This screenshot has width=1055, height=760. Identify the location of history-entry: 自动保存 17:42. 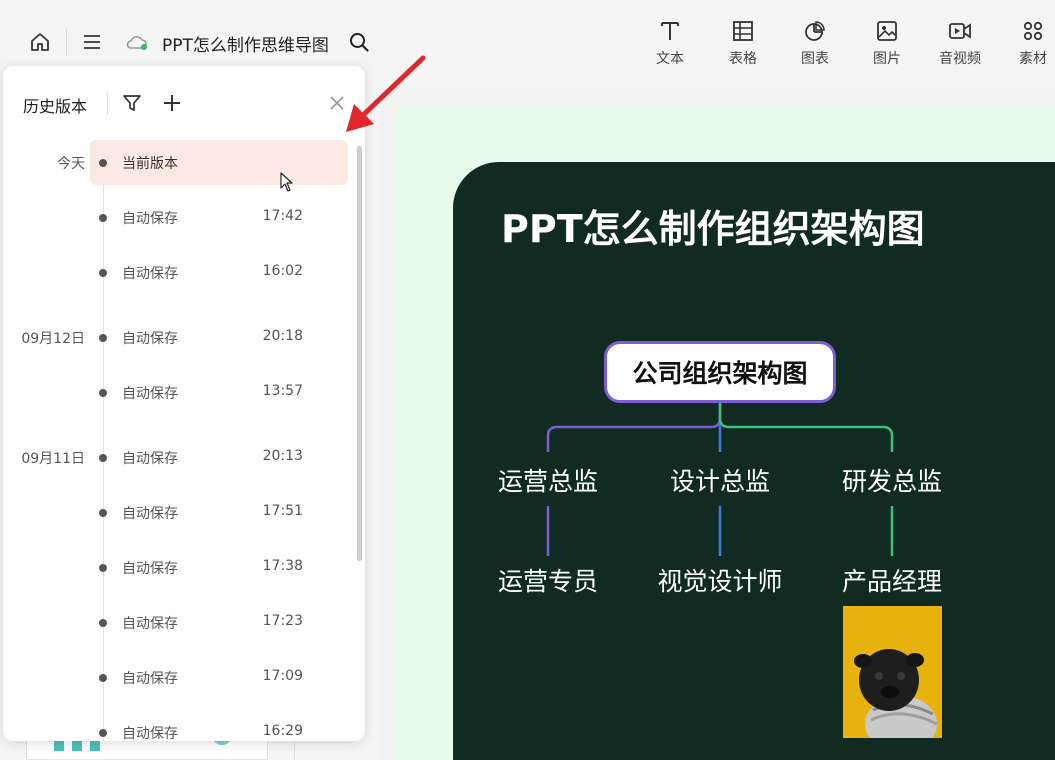
(175, 218).